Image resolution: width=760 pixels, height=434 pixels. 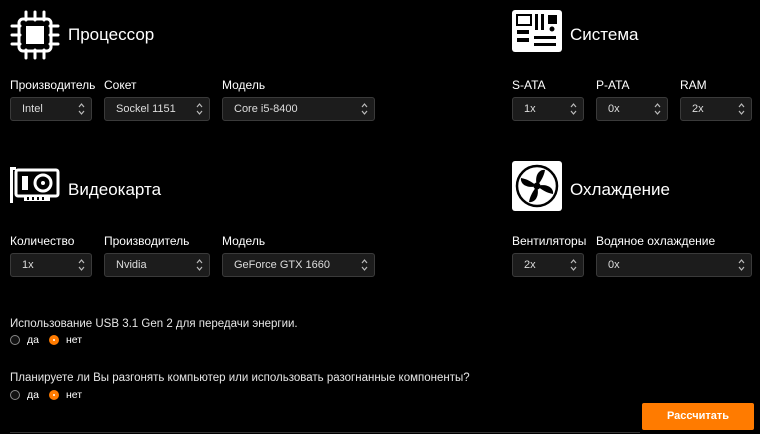 I want to click on usb-power-no-label: нет, so click(x=74, y=340).